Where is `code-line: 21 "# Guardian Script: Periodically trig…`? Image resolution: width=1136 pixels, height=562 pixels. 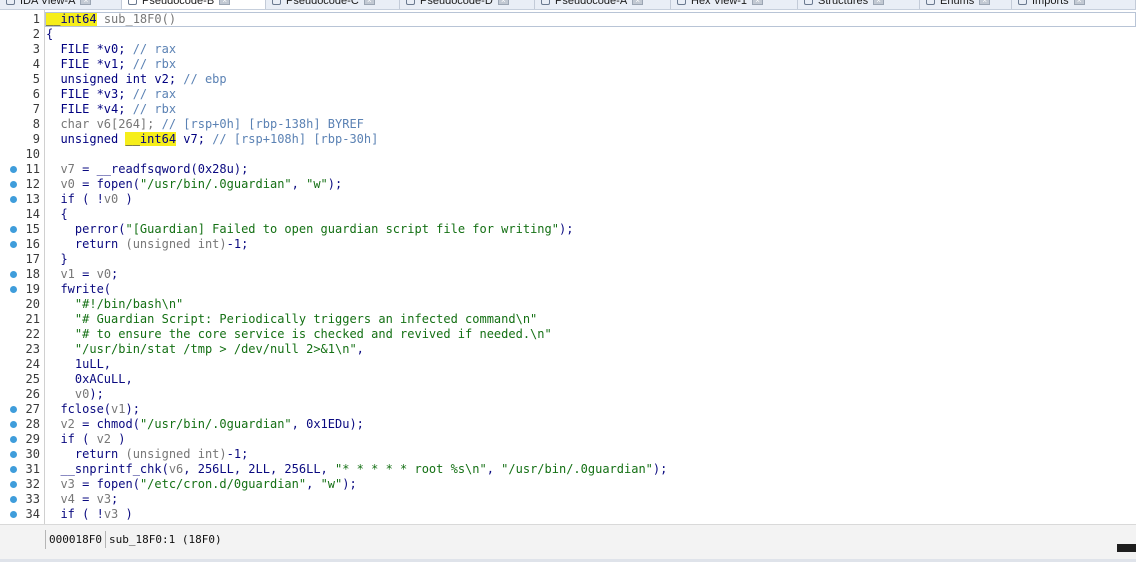
code-line: 21 "# Guardian Script: Periodically trig… is located at coordinates (568, 319).